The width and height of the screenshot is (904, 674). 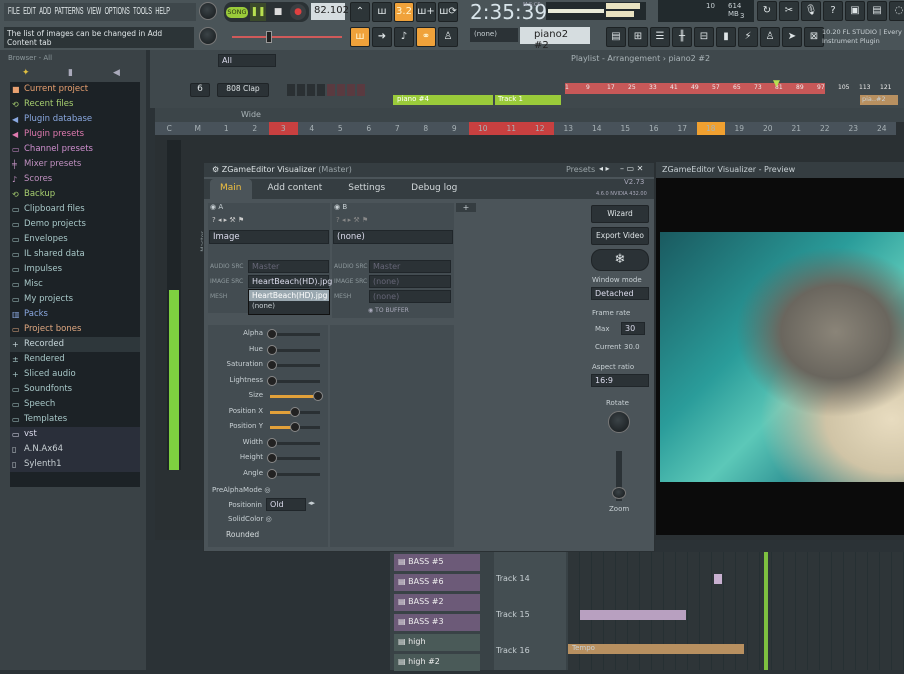 I want to click on property-slider: Position Y, so click(x=268, y=428).